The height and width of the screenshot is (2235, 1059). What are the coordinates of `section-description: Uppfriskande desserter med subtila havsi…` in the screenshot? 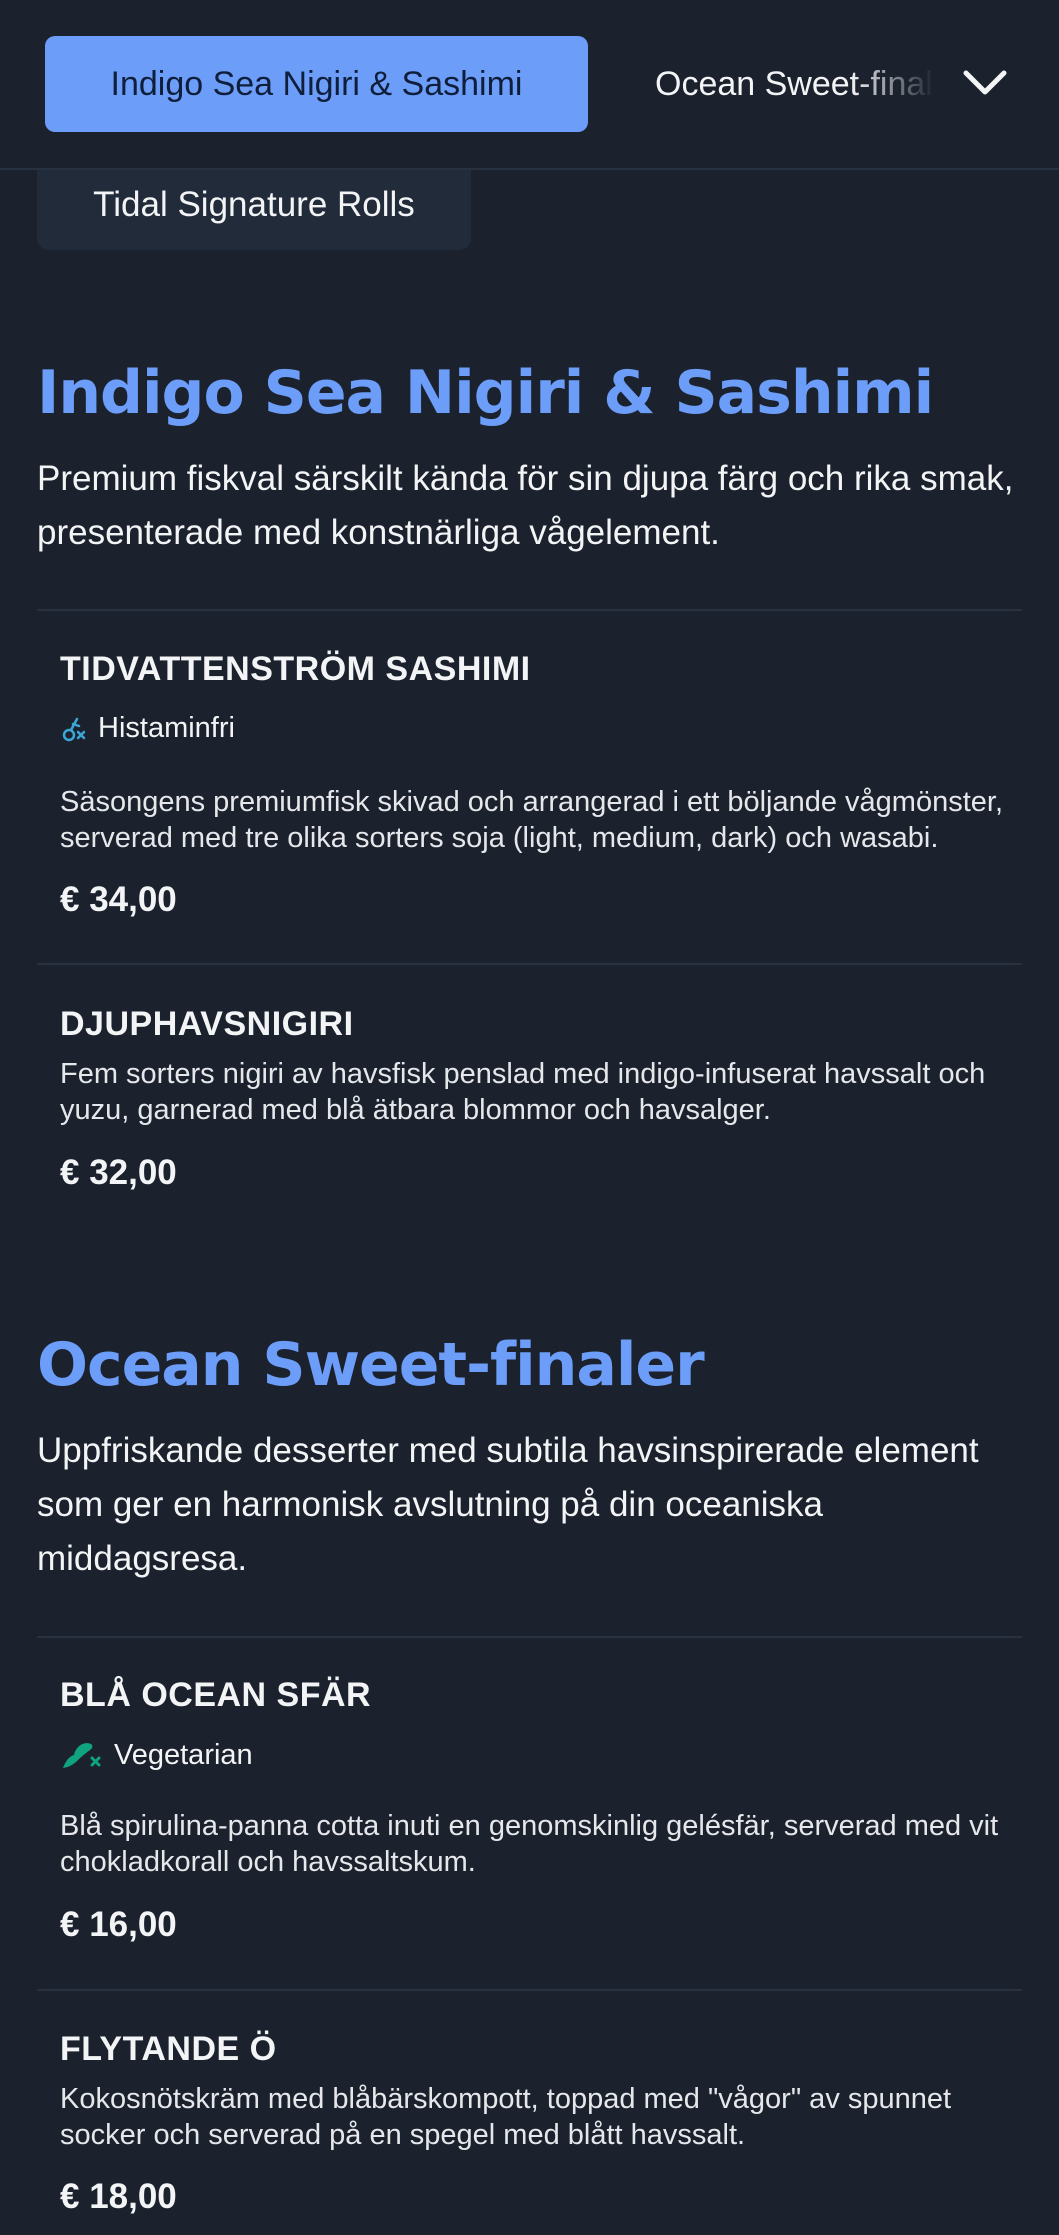 It's located at (508, 1504).